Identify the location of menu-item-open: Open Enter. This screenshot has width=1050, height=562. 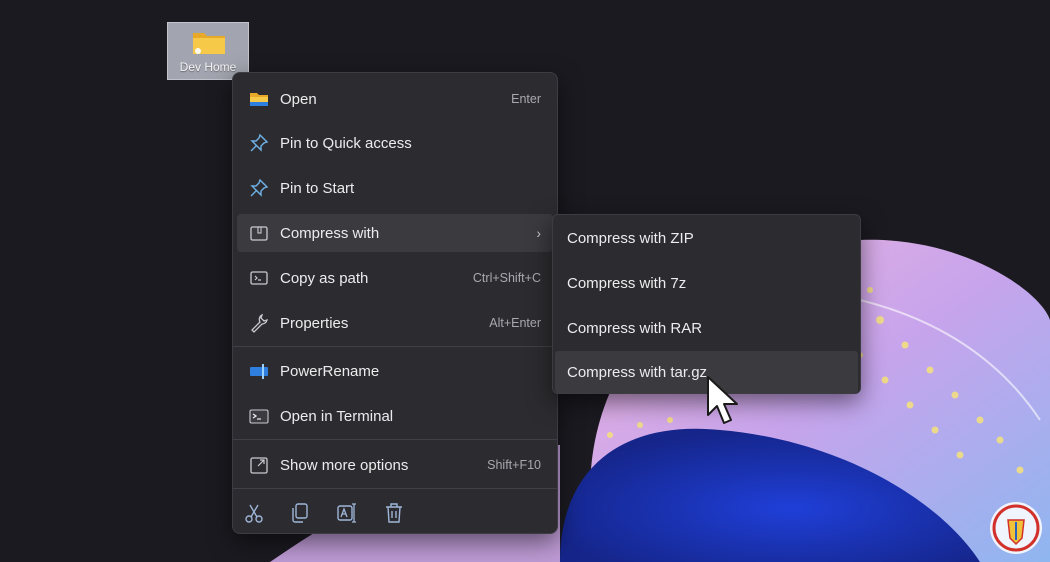
(395, 99).